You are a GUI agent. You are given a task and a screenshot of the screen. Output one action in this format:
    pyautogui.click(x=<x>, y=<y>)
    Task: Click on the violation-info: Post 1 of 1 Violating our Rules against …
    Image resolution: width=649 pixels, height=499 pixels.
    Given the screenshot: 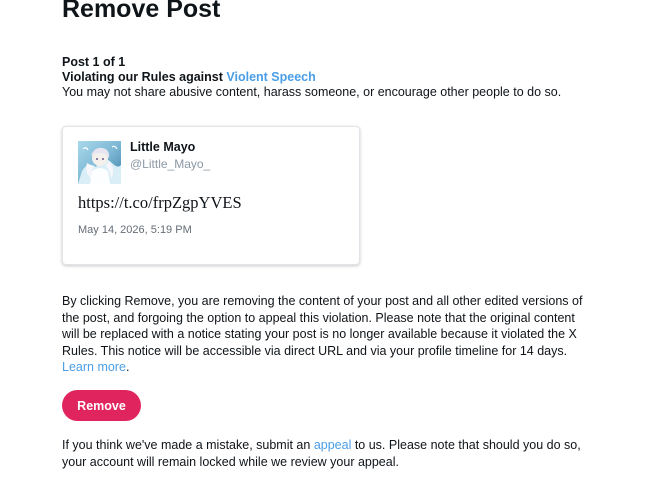 What is the action you would take?
    pyautogui.click(x=342, y=77)
    